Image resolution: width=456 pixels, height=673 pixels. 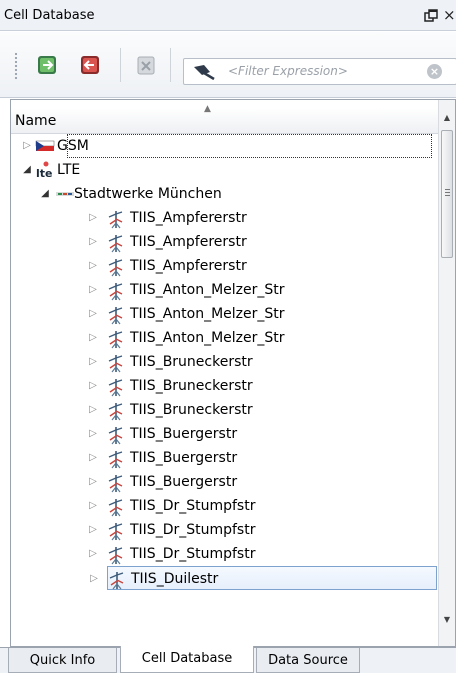 I want to click on panel-titlebar: Cell Database ×, so click(x=228, y=15).